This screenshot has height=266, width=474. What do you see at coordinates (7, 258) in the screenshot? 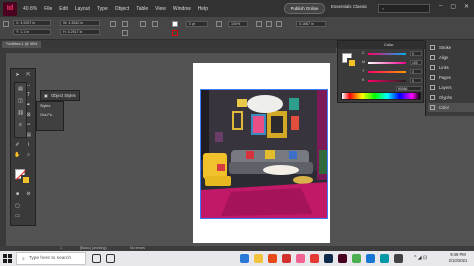
I see `start-button` at bounding box center [7, 258].